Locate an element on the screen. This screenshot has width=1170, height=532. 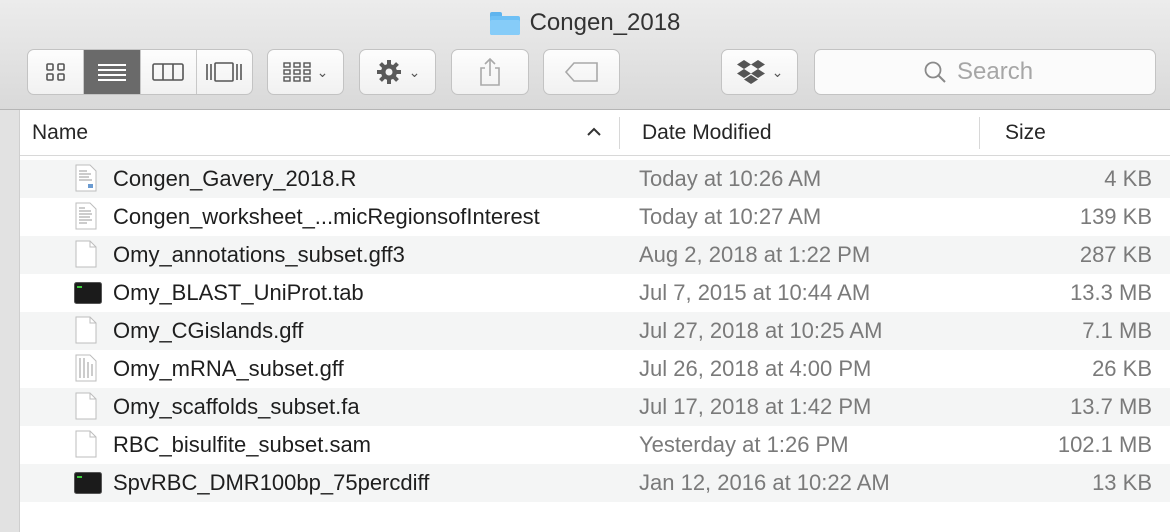
file-size: 7.1 MB is located at coordinates (1117, 330).